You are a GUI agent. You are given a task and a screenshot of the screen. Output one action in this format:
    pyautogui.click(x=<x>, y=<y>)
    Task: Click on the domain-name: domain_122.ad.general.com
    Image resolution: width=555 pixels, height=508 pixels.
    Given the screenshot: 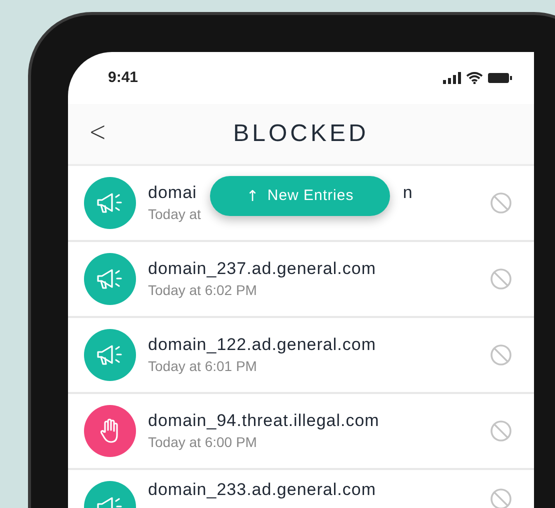 What is the action you would take?
    pyautogui.click(x=262, y=345)
    